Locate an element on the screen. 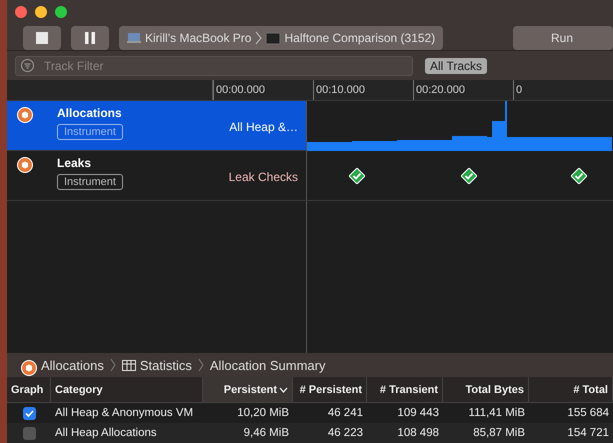 Image resolution: width=613 pixels, height=443 pixels. instrument-track: Leaks Instrument Leak Checks is located at coordinates (310, 176).